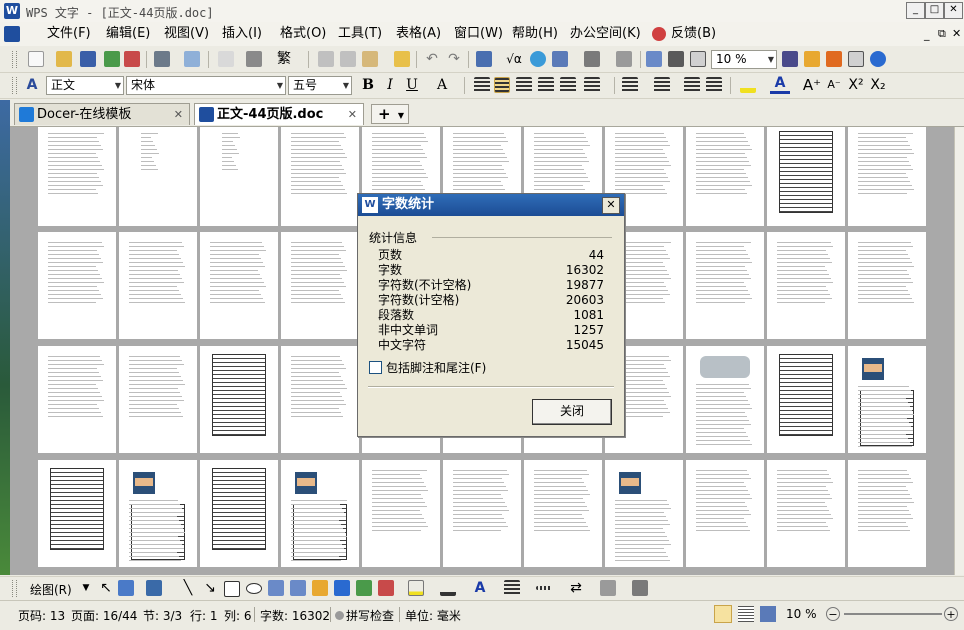 The height and width of the screenshot is (630, 964). Describe the element at coordinates (942, 34) in the screenshot. I see `doc-restore-button: ⧉` at that location.